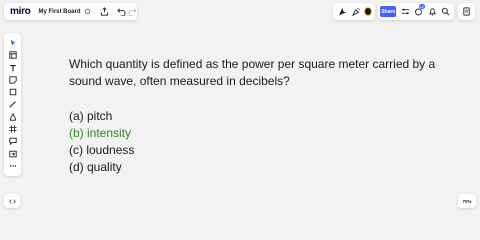 The height and width of the screenshot is (240, 480). I want to click on reactions-icon, so click(342, 12).